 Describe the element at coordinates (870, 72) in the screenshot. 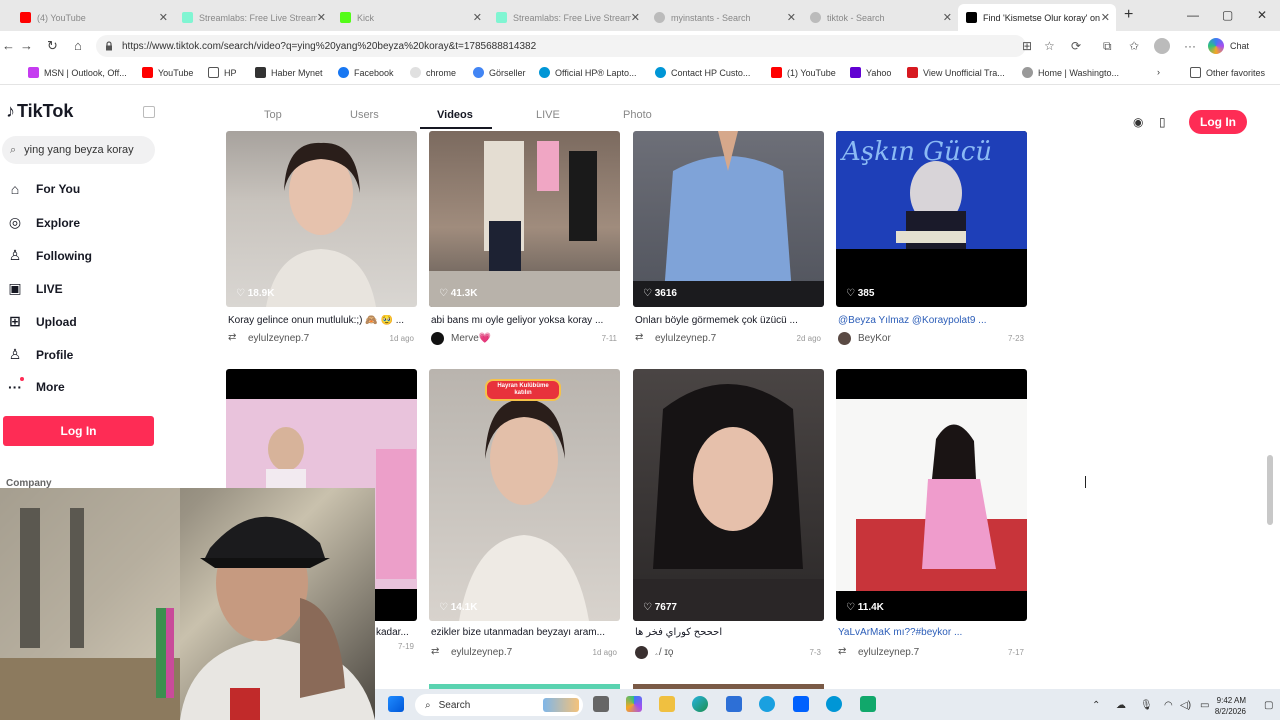

I see `bookmark-yahoo: Yahoo` at that location.